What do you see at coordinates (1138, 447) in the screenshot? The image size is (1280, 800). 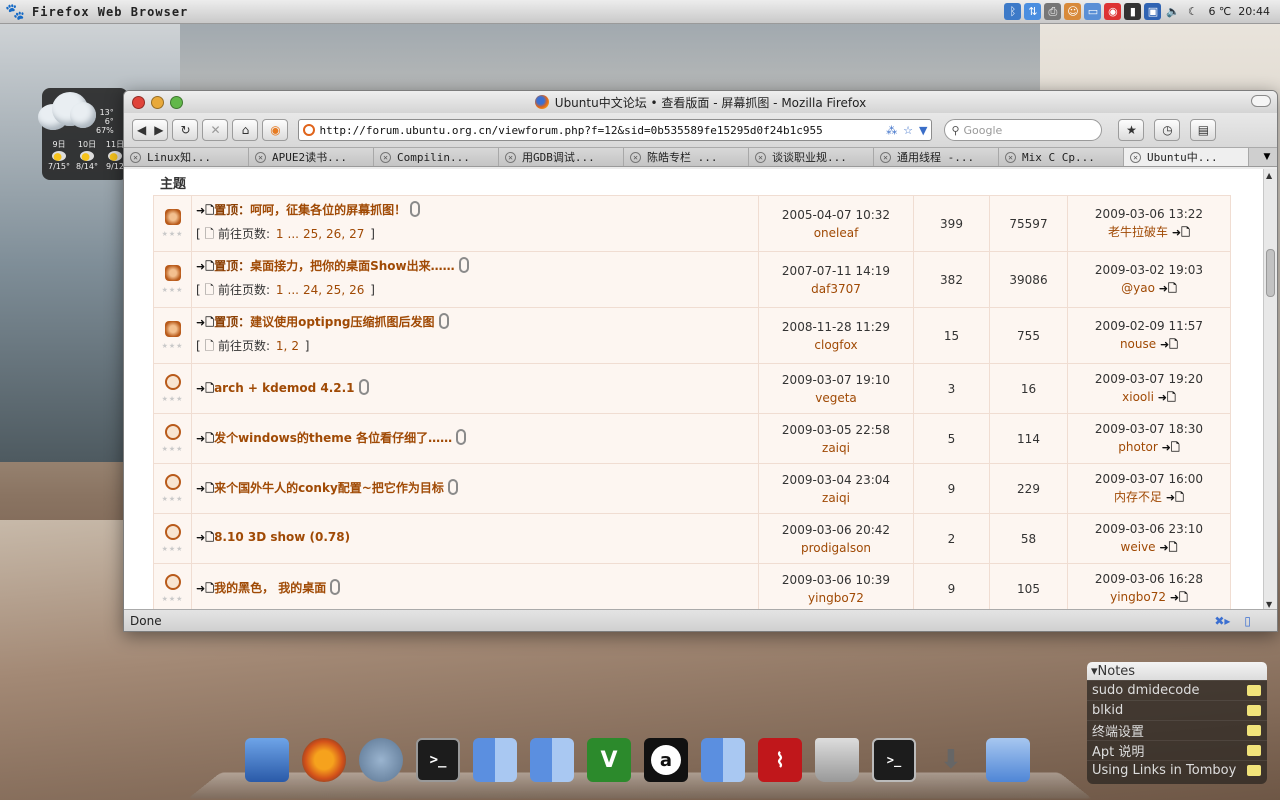 I see `last-poster-link: photor` at bounding box center [1138, 447].